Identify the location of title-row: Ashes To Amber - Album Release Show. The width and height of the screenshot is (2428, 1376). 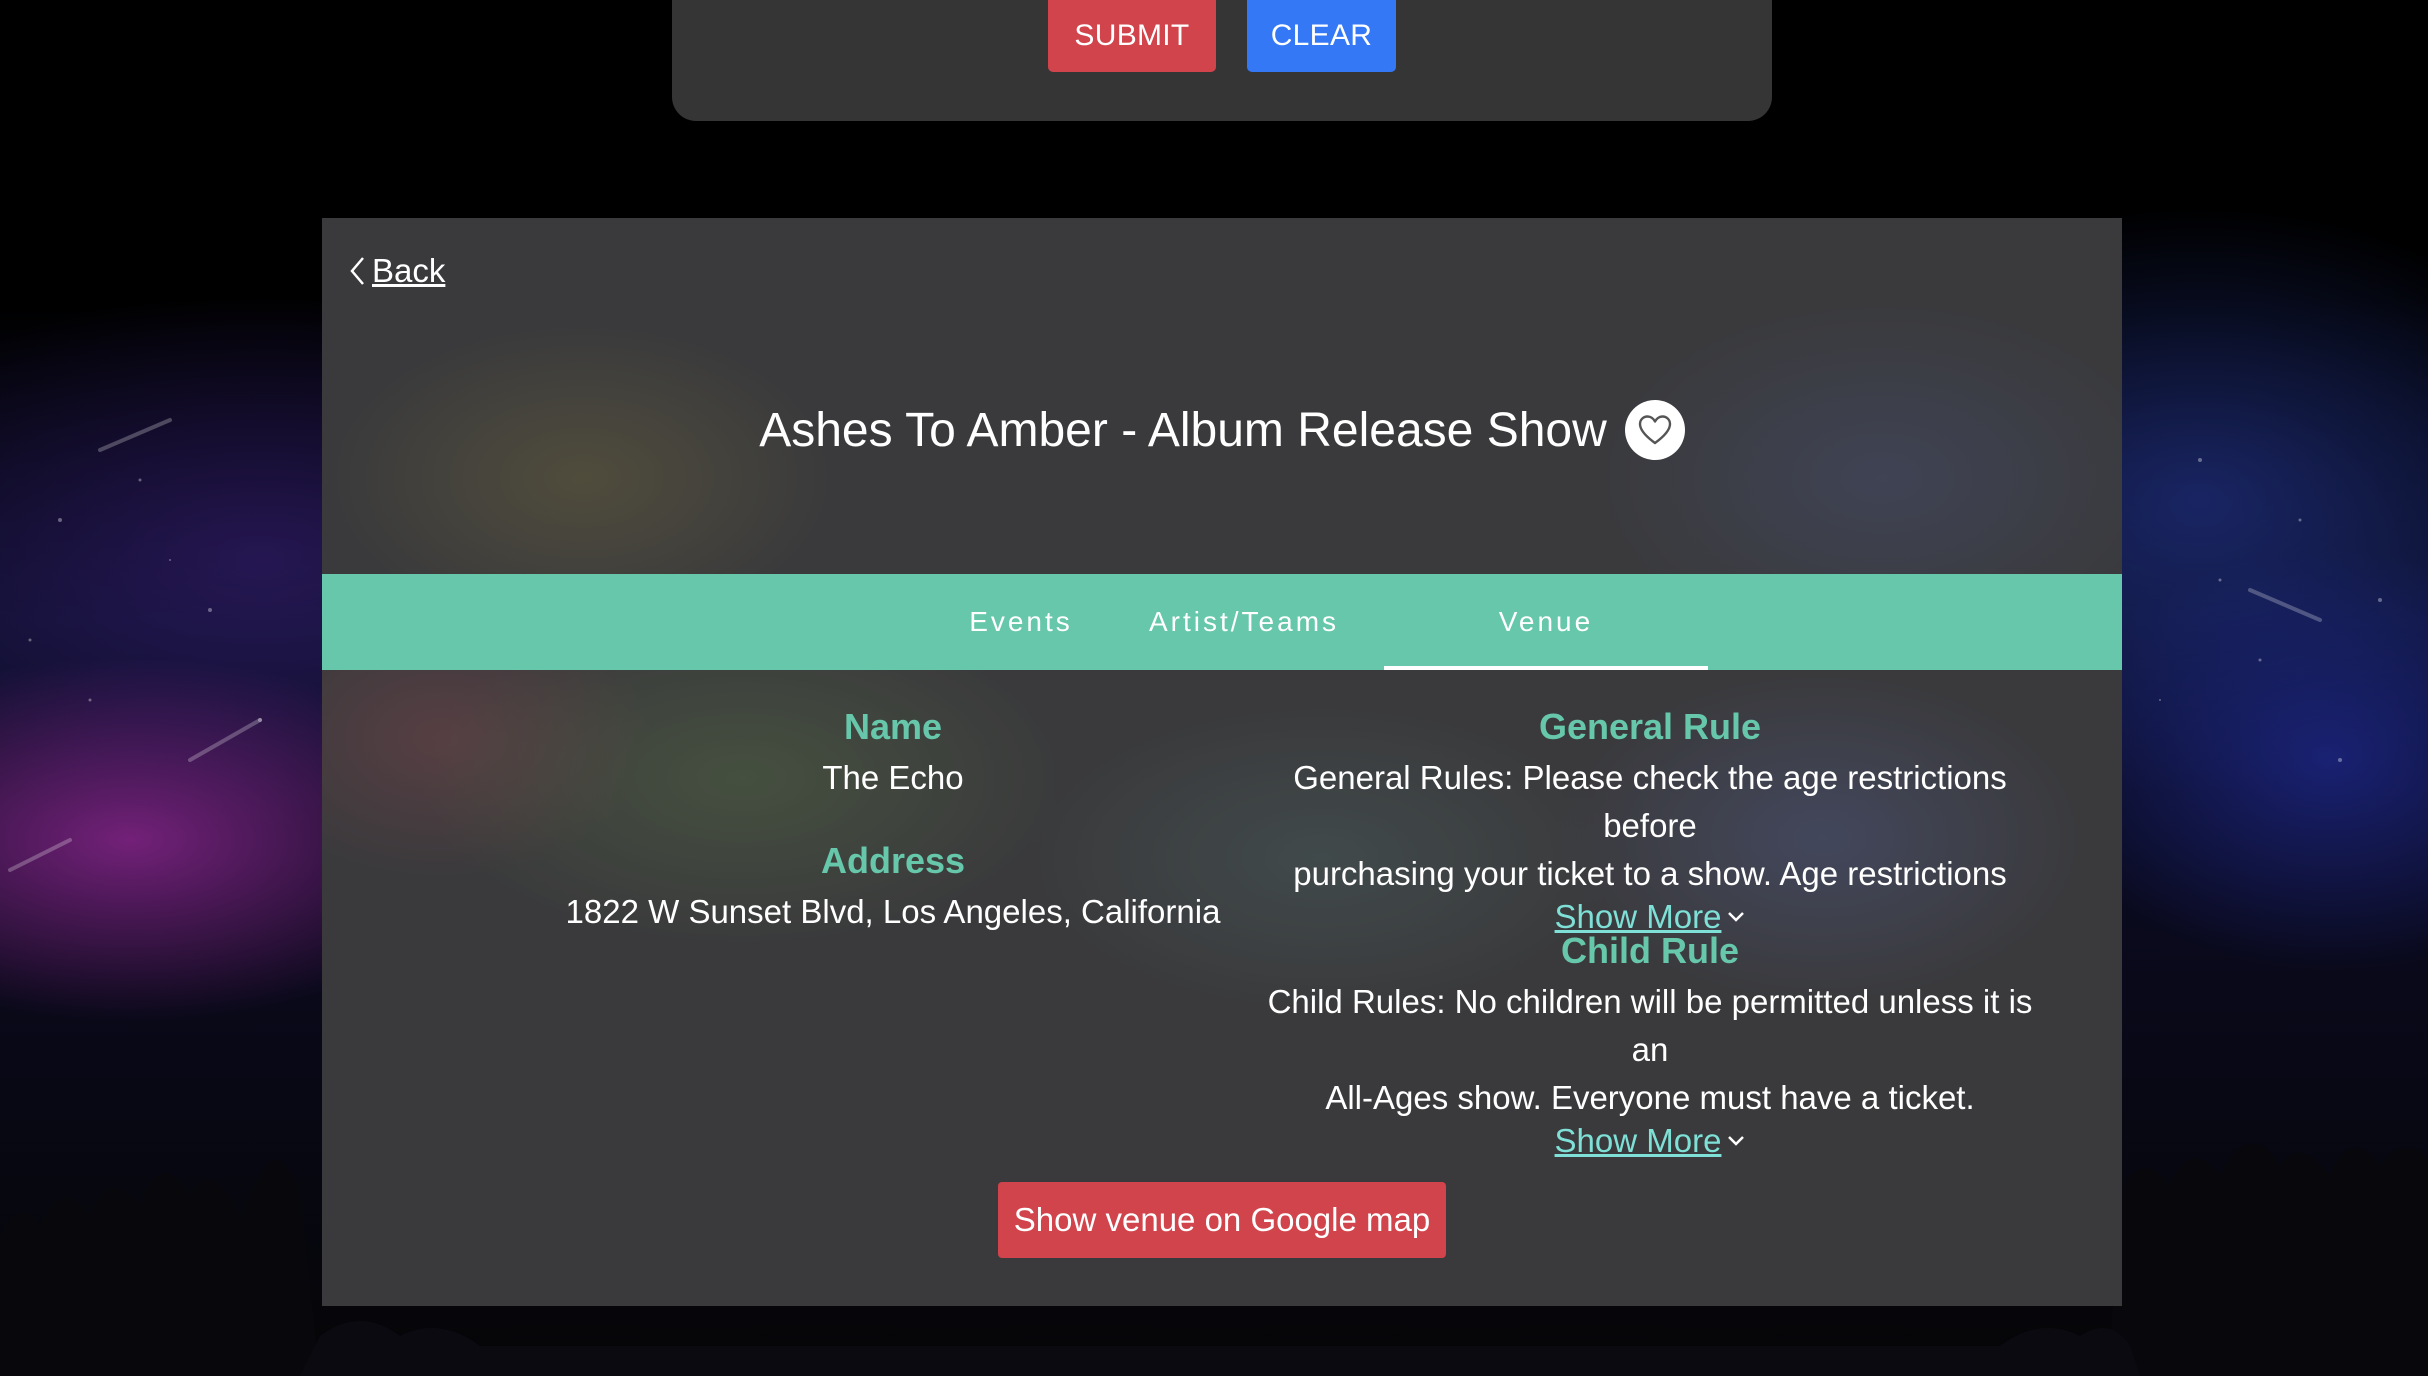
(1222, 430).